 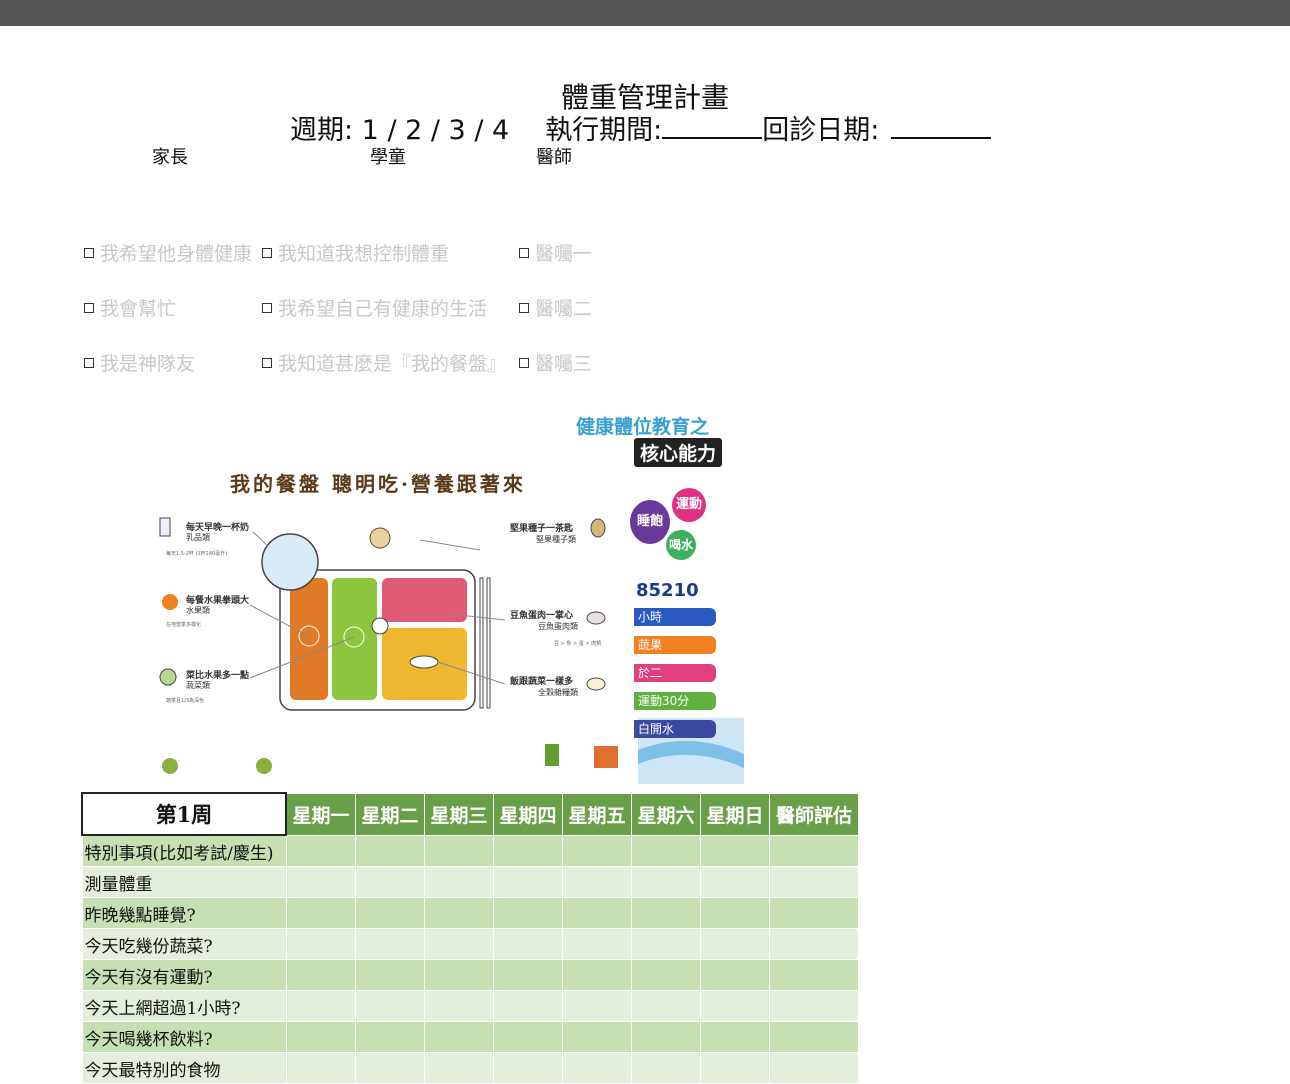 I want to click on table-row: 今天最特別的食物, so click(x=470, y=1068).